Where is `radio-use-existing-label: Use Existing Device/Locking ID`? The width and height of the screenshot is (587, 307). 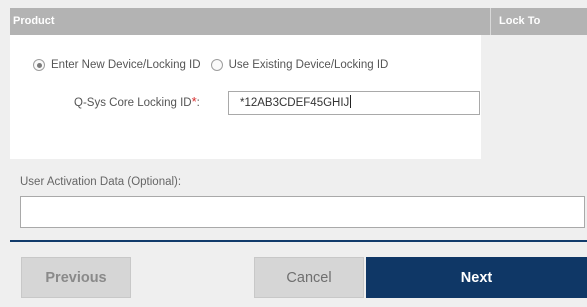
radio-use-existing-label: Use Existing Device/Locking ID is located at coordinates (309, 65).